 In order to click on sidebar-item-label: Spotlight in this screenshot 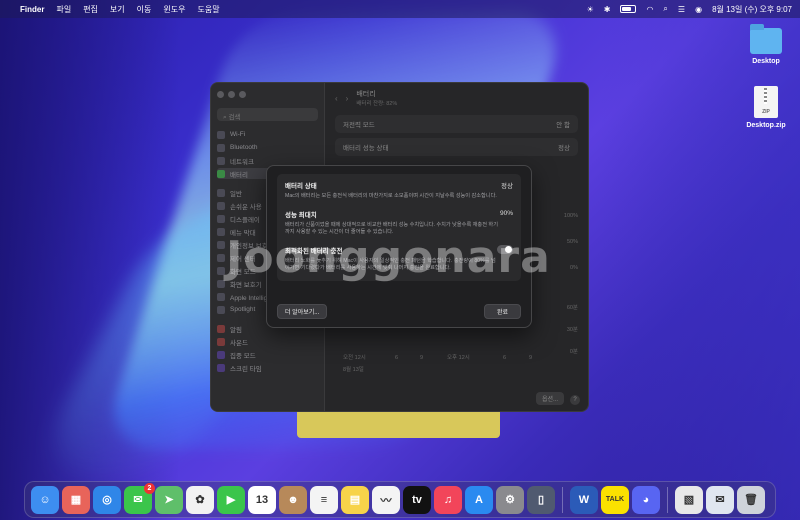, I will do `click(243, 309)`.